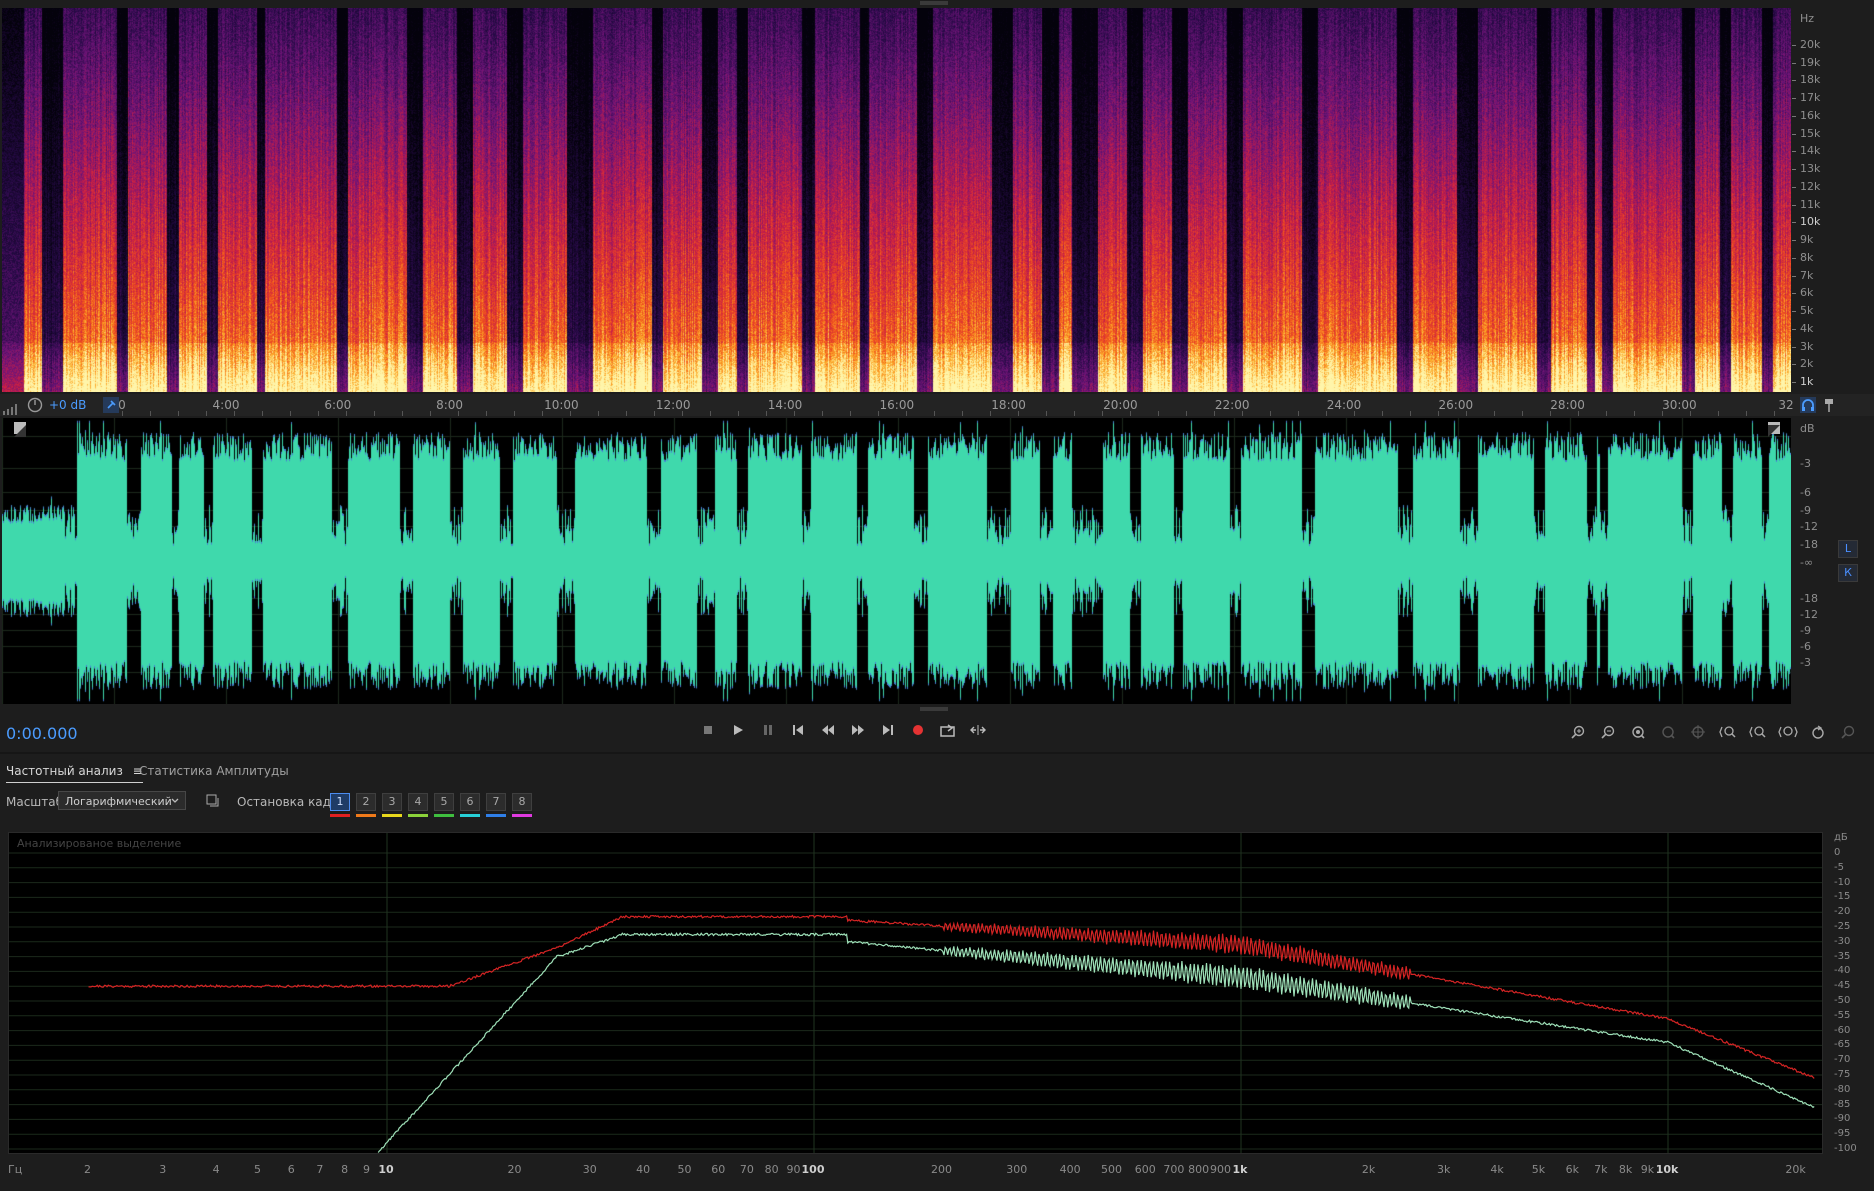 The width and height of the screenshot is (1874, 1191). What do you see at coordinates (934, 709) in the screenshot?
I see `panel-resize-handle` at bounding box center [934, 709].